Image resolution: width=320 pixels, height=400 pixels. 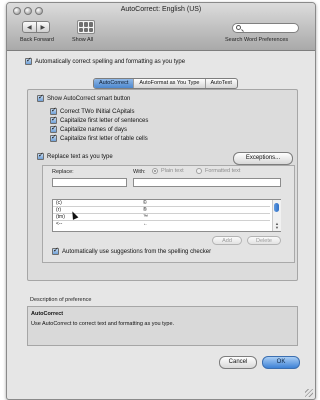 I want to click on back-forward-label: Back Forward, so click(x=37, y=40).